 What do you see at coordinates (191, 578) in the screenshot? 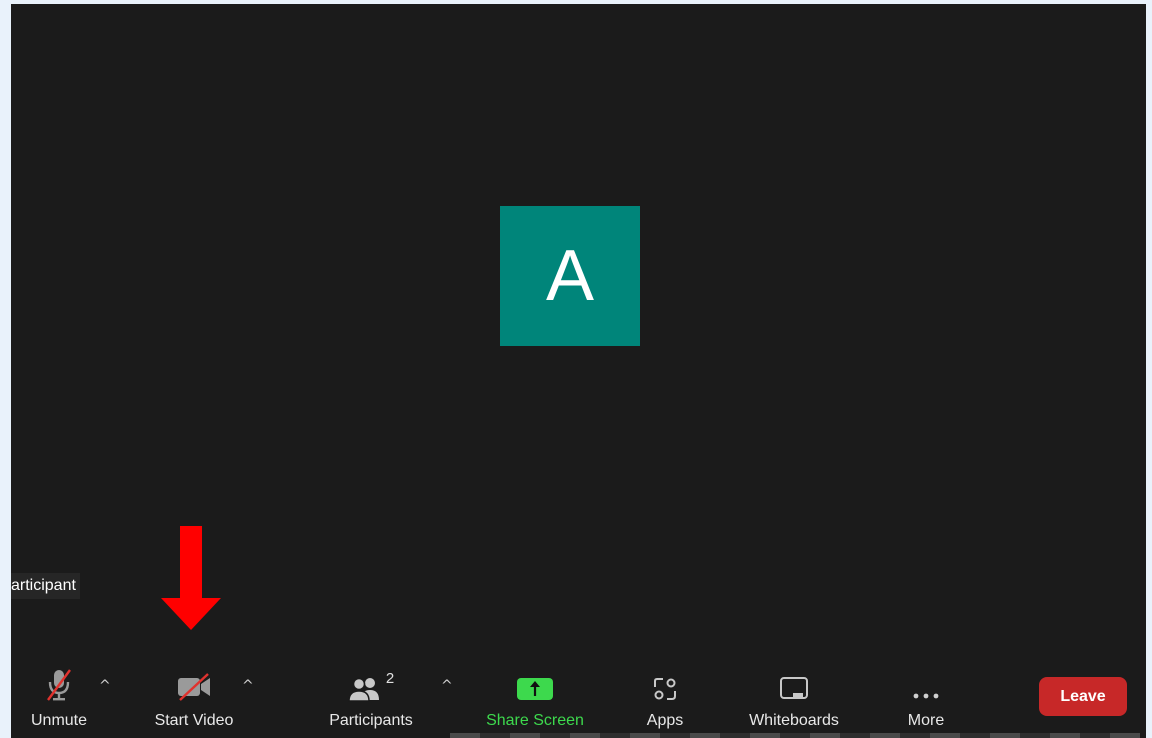
I see `annotation-arrow` at bounding box center [191, 578].